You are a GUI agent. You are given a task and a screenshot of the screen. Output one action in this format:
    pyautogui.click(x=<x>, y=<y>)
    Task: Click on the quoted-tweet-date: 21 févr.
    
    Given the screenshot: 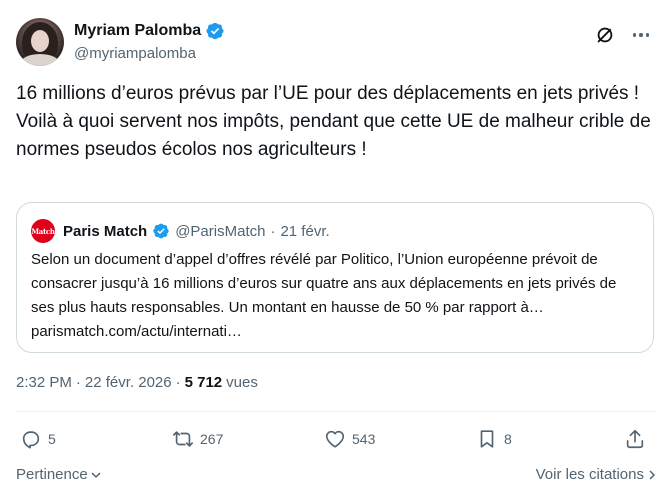 What is the action you would take?
    pyautogui.click(x=305, y=231)
    